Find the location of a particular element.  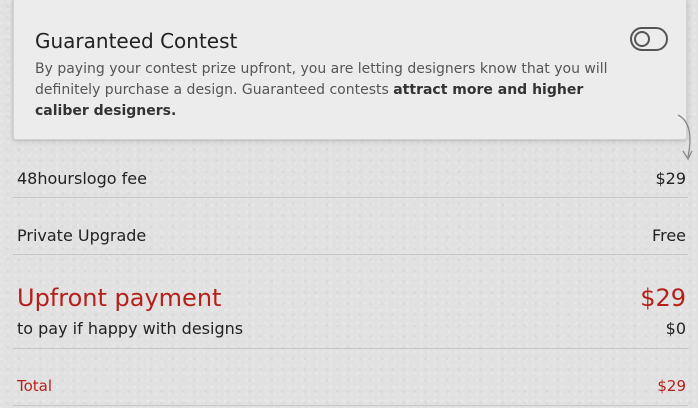

total-label: Total is located at coordinates (35, 386).